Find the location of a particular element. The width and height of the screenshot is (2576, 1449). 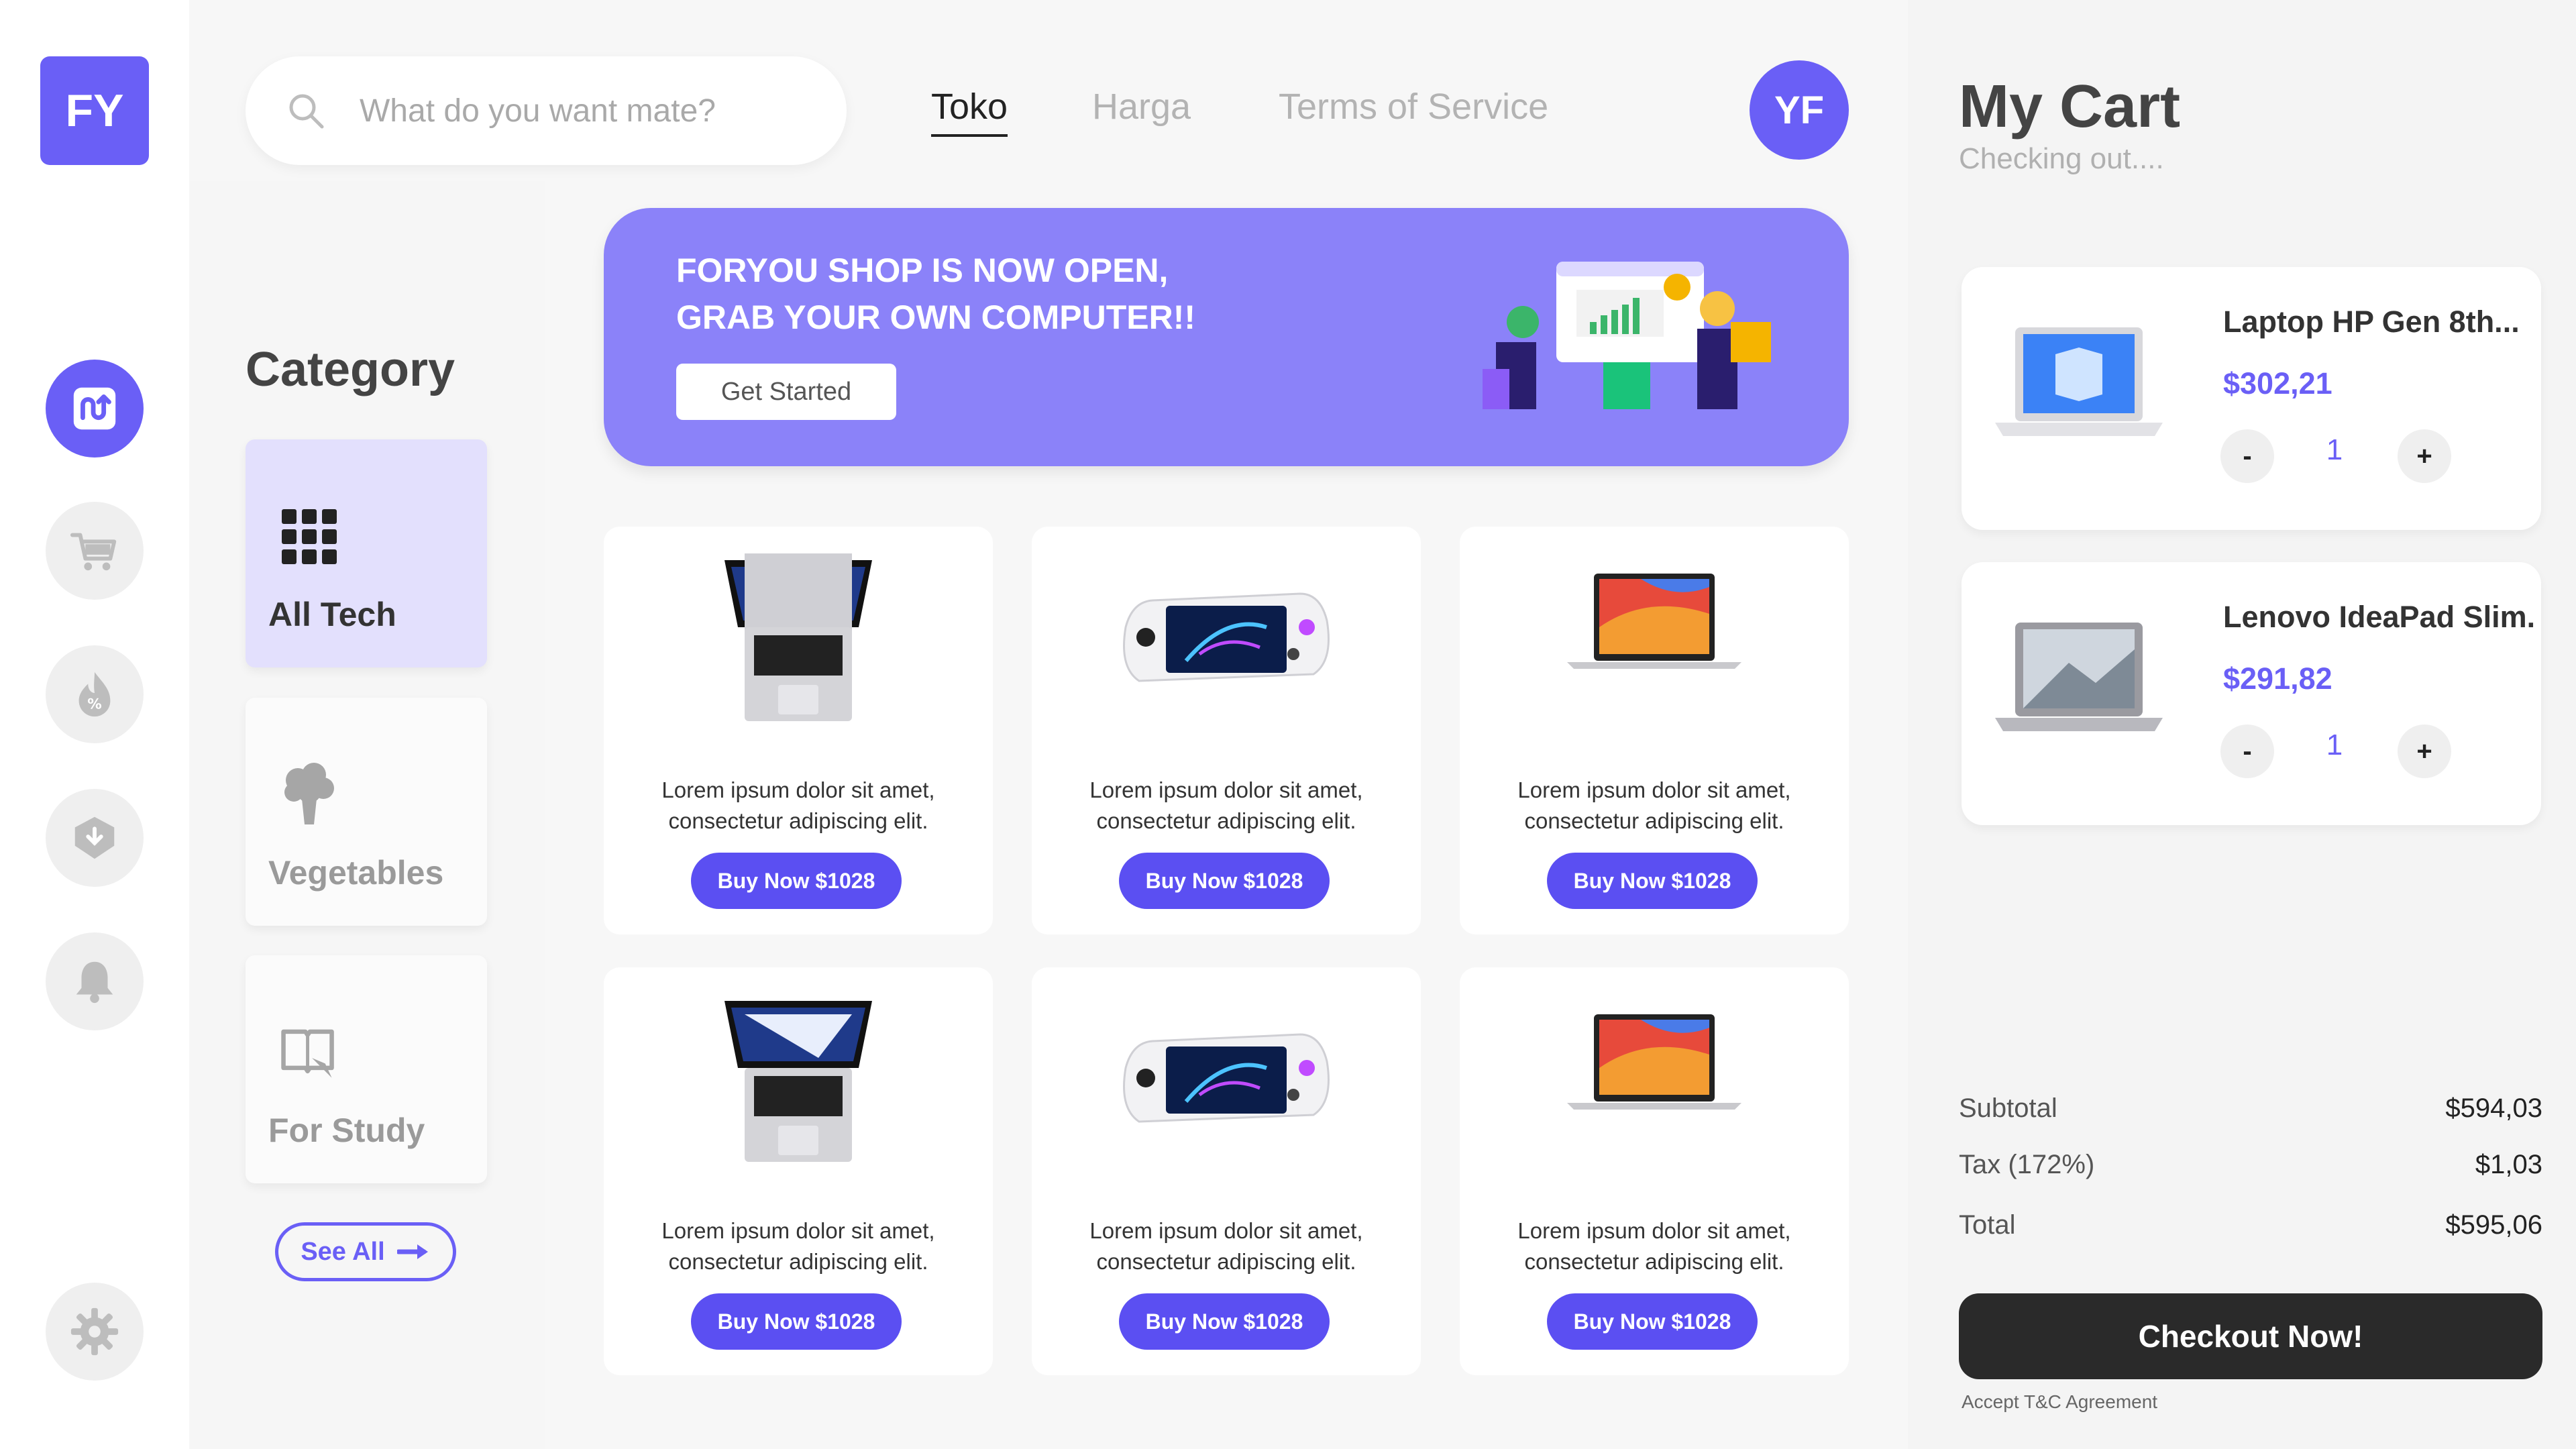

see-all-label: See All is located at coordinates (343, 1251).